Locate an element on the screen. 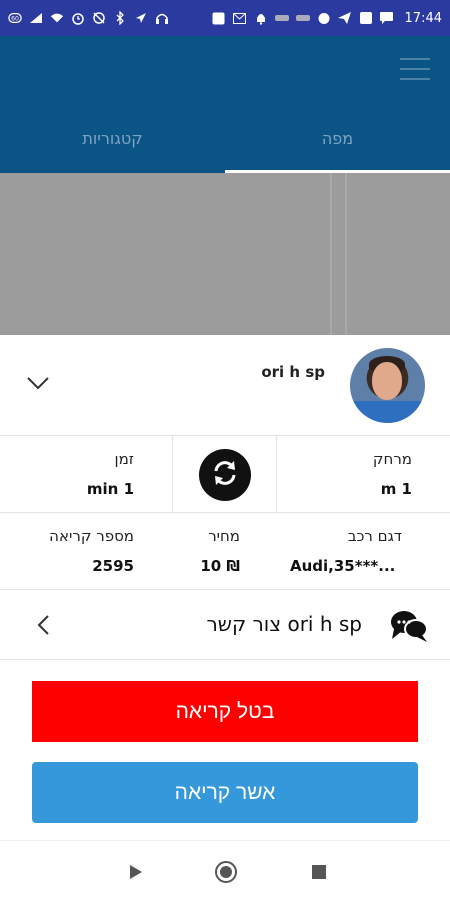  refresh-cell is located at coordinates (225, 474).